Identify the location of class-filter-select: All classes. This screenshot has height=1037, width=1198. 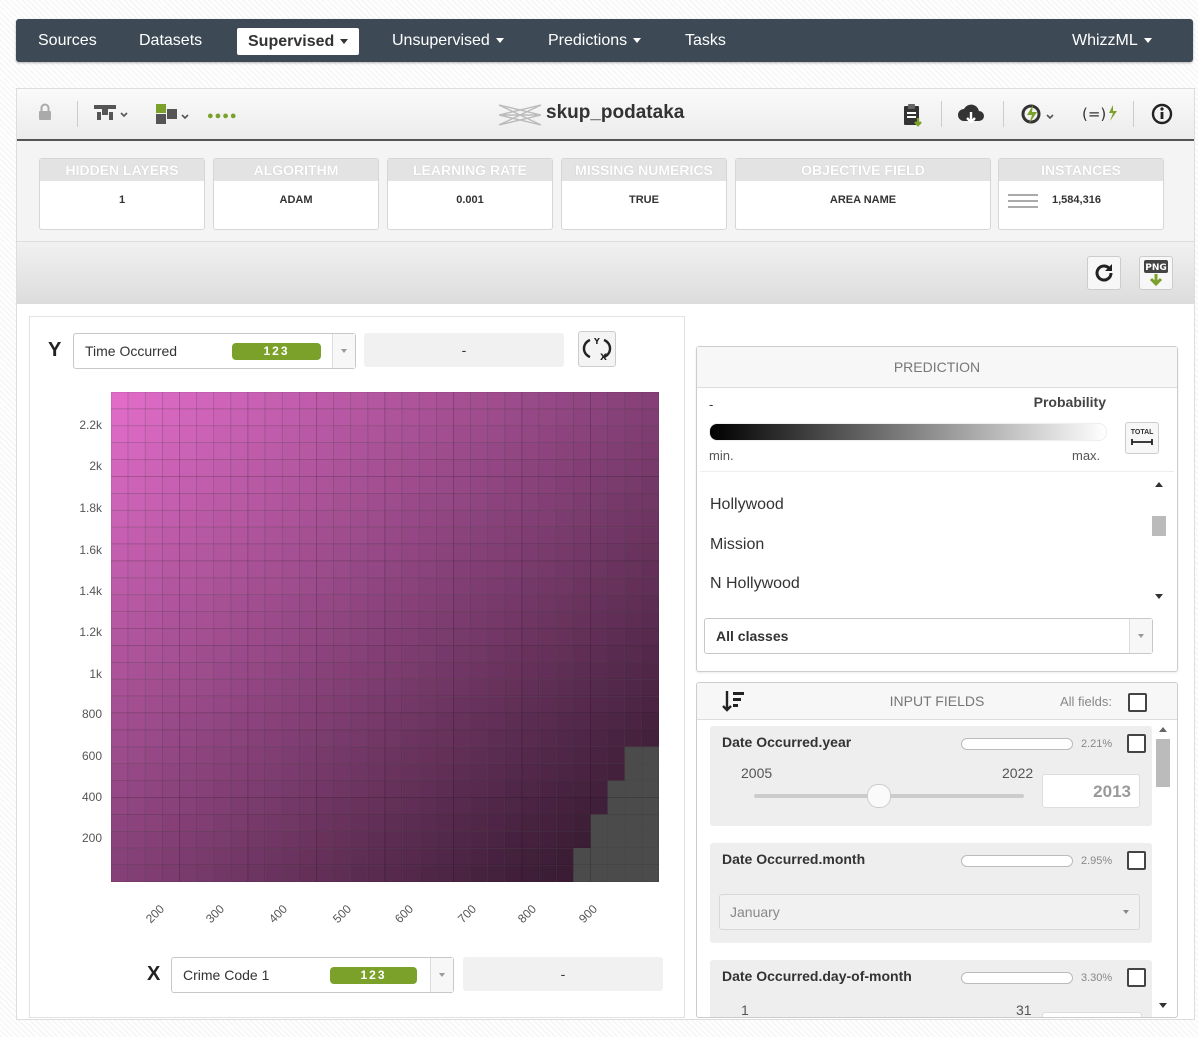
(928, 636).